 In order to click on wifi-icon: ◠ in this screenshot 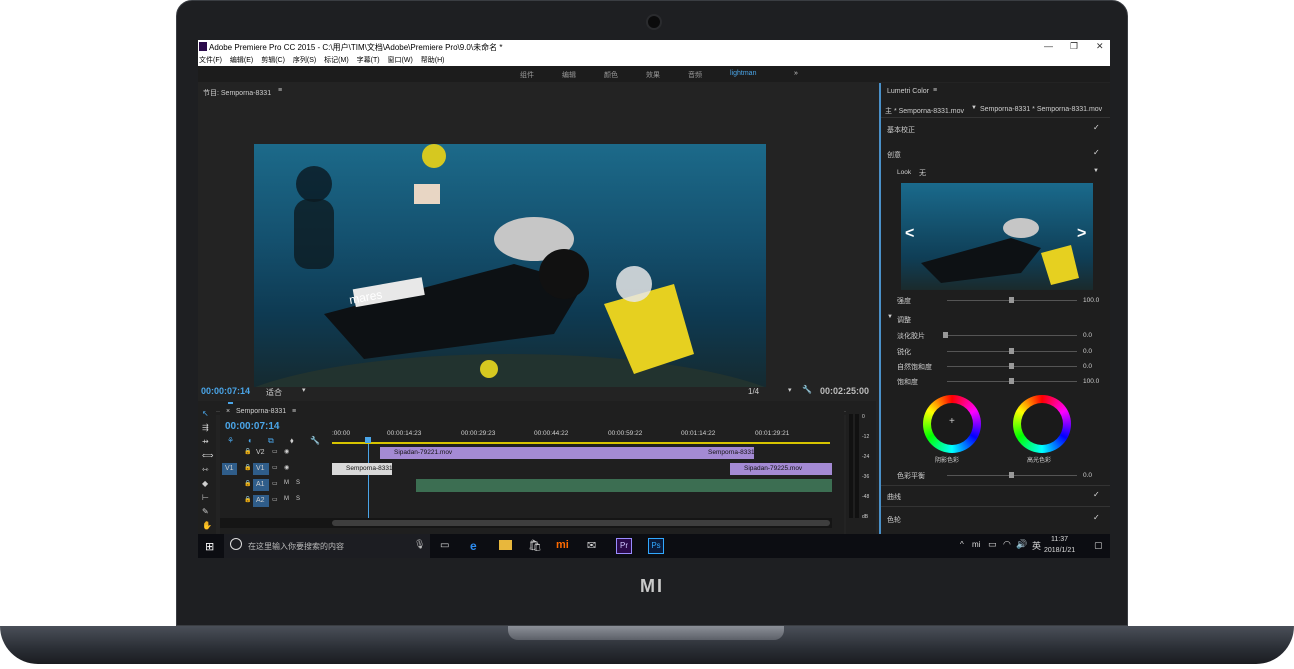, I will do `click(1007, 544)`.